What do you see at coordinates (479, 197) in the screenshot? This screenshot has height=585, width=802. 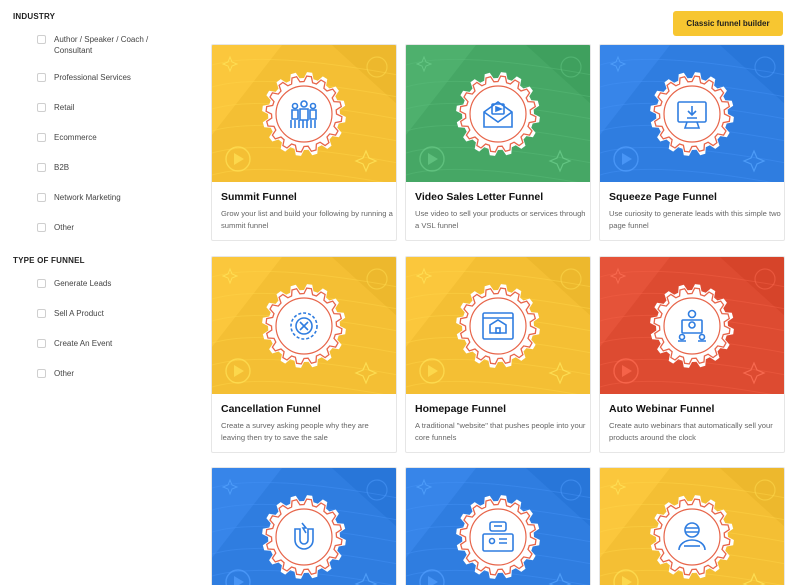 I see `card-title: Video Sales Letter Funnel` at bounding box center [479, 197].